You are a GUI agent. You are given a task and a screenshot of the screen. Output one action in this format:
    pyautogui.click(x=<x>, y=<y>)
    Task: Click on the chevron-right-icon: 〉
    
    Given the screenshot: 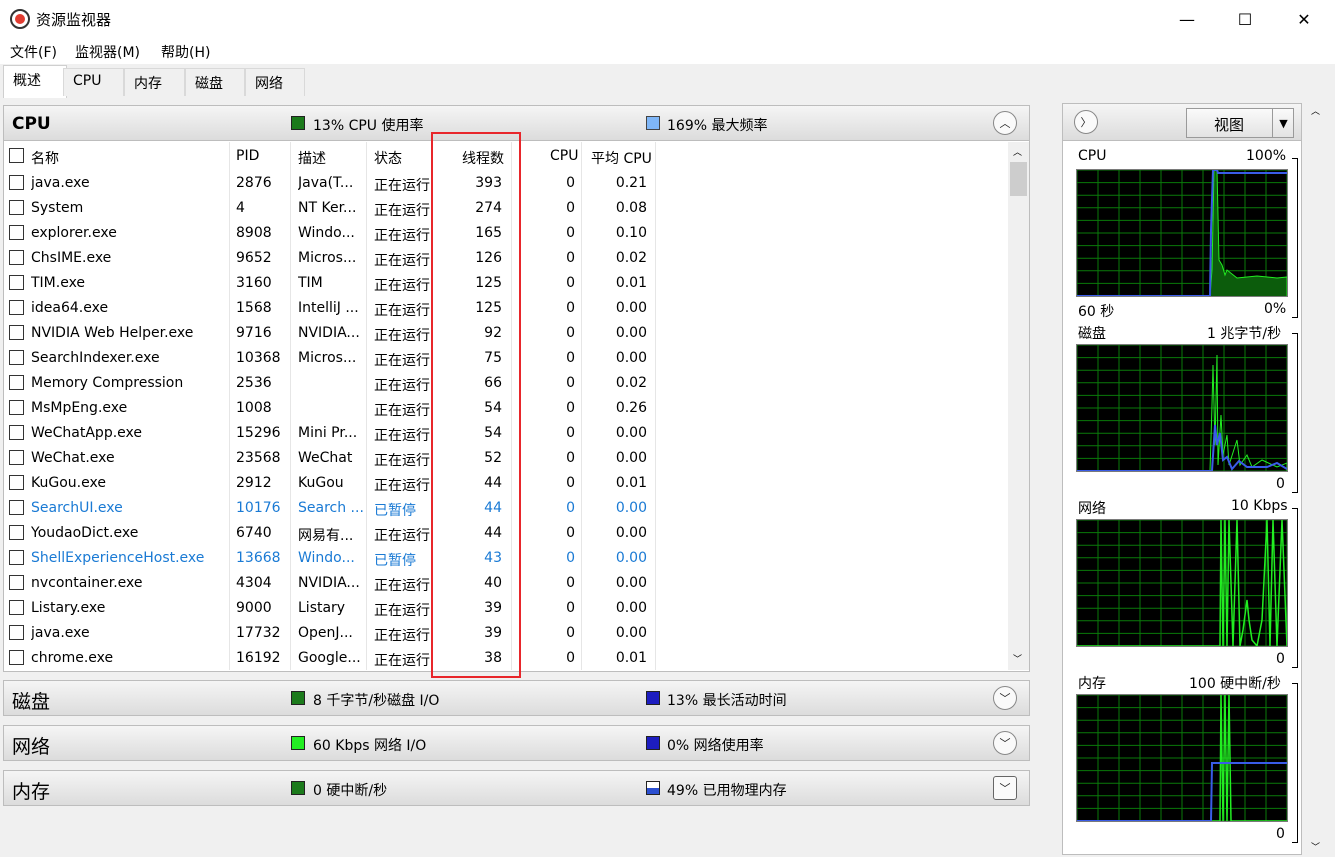 What is the action you would take?
    pyautogui.click(x=1086, y=122)
    